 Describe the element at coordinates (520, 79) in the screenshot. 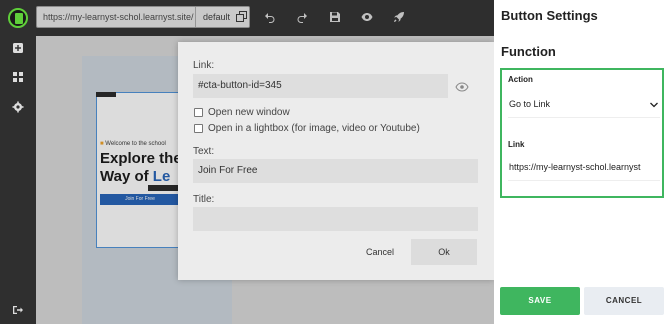

I see `action-label: Action` at that location.